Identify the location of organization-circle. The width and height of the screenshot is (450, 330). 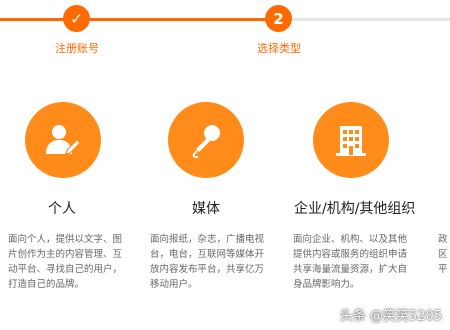
(351, 140).